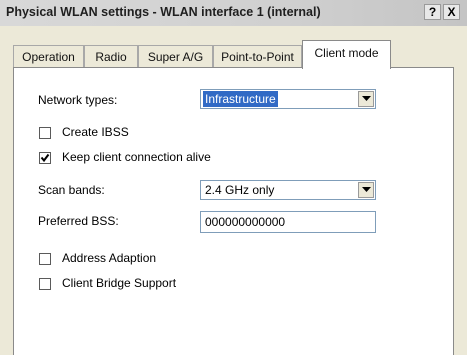  What do you see at coordinates (245, 222) in the screenshot?
I see `preferred-bss-value: 000000000000` at bounding box center [245, 222].